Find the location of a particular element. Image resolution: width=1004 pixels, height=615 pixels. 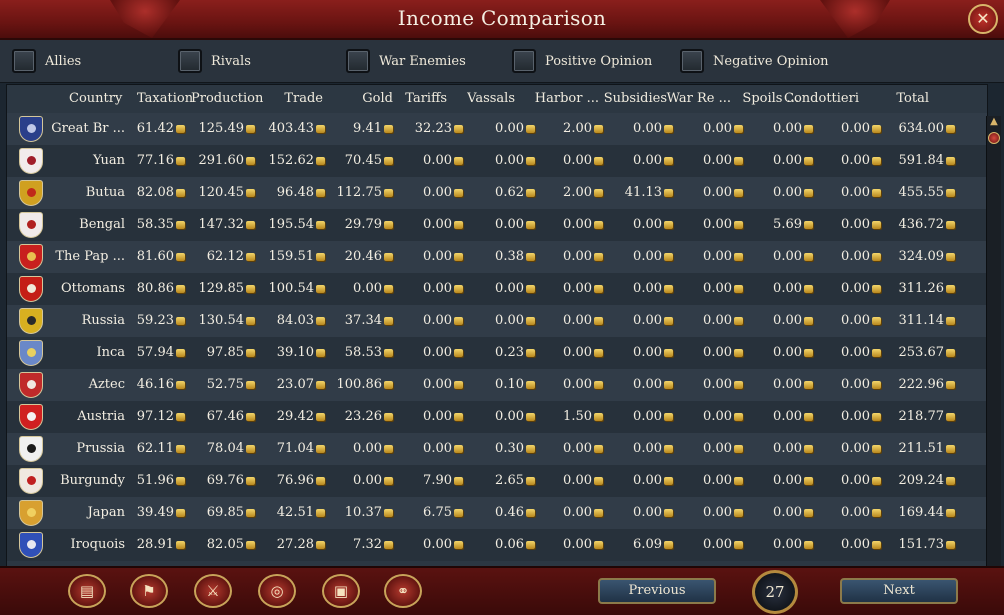

cell-value: 591.84 is located at coordinates (927, 160).